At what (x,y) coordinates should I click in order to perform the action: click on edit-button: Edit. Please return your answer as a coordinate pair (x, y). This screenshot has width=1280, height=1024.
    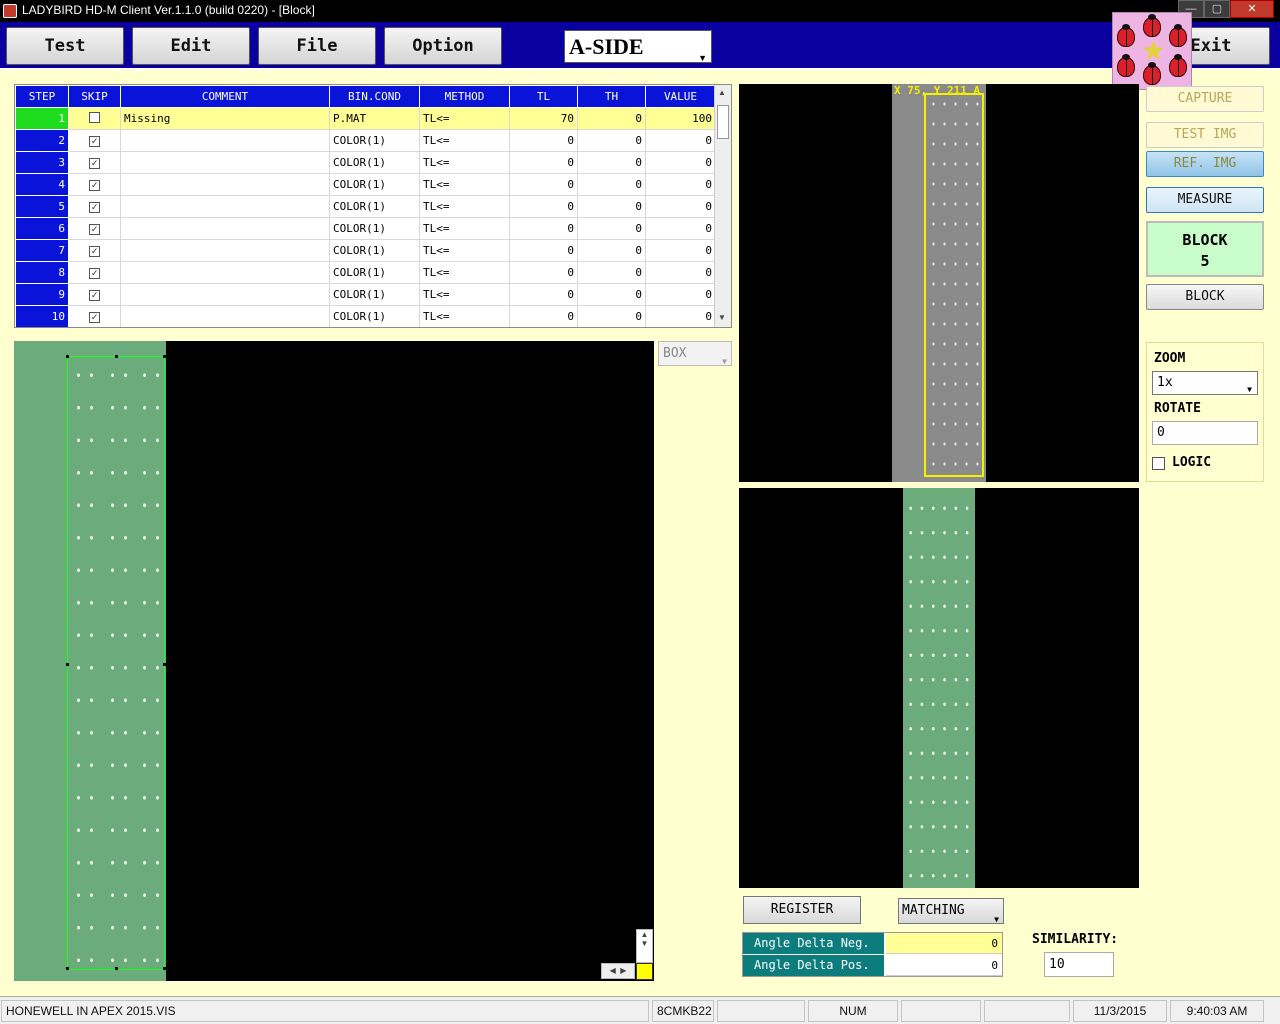
    Looking at the image, I should click on (191, 46).